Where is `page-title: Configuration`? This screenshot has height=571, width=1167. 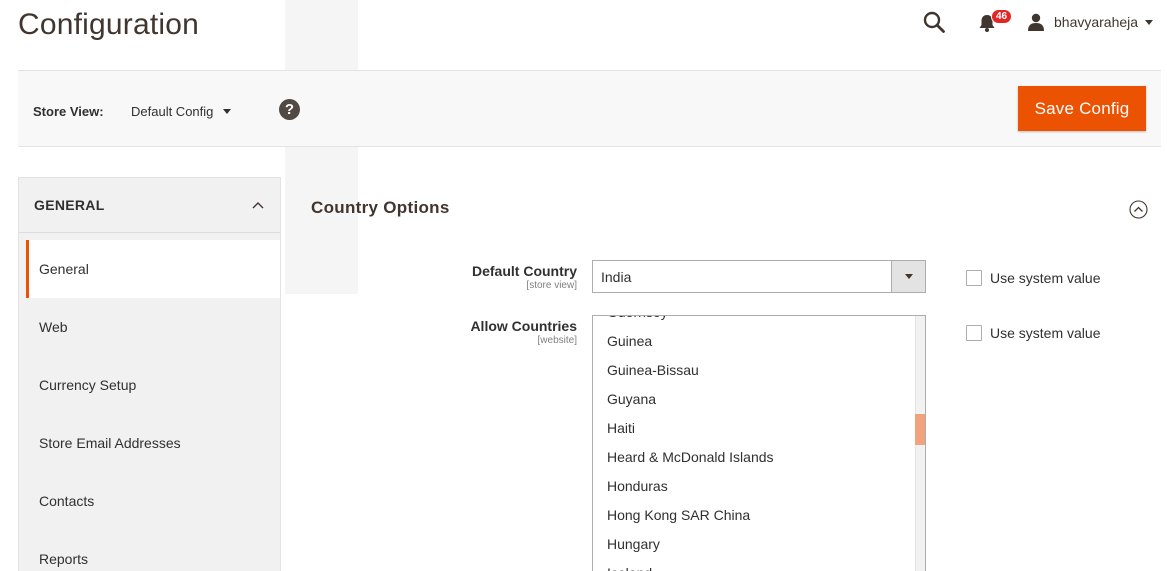 page-title: Configuration is located at coordinates (109, 24).